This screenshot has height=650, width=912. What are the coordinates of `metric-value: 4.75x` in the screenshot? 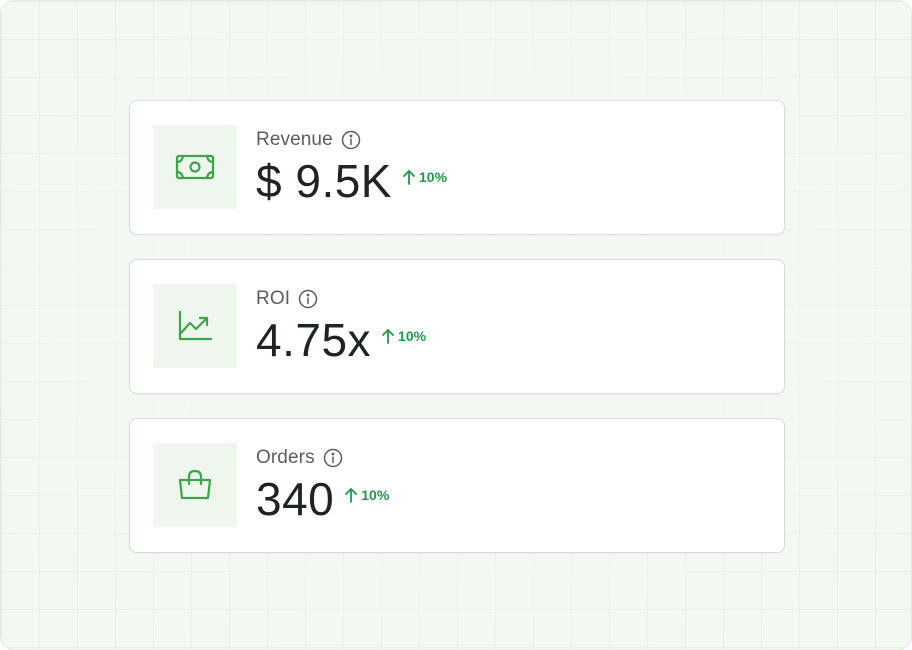 It's located at (314, 340).